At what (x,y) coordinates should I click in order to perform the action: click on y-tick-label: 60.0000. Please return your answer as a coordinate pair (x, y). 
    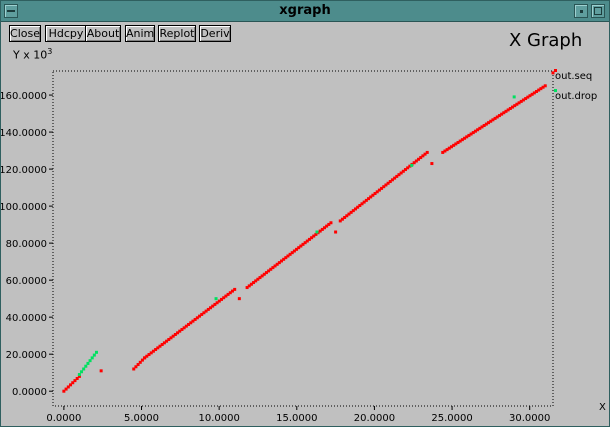
    Looking at the image, I should click on (26, 281).